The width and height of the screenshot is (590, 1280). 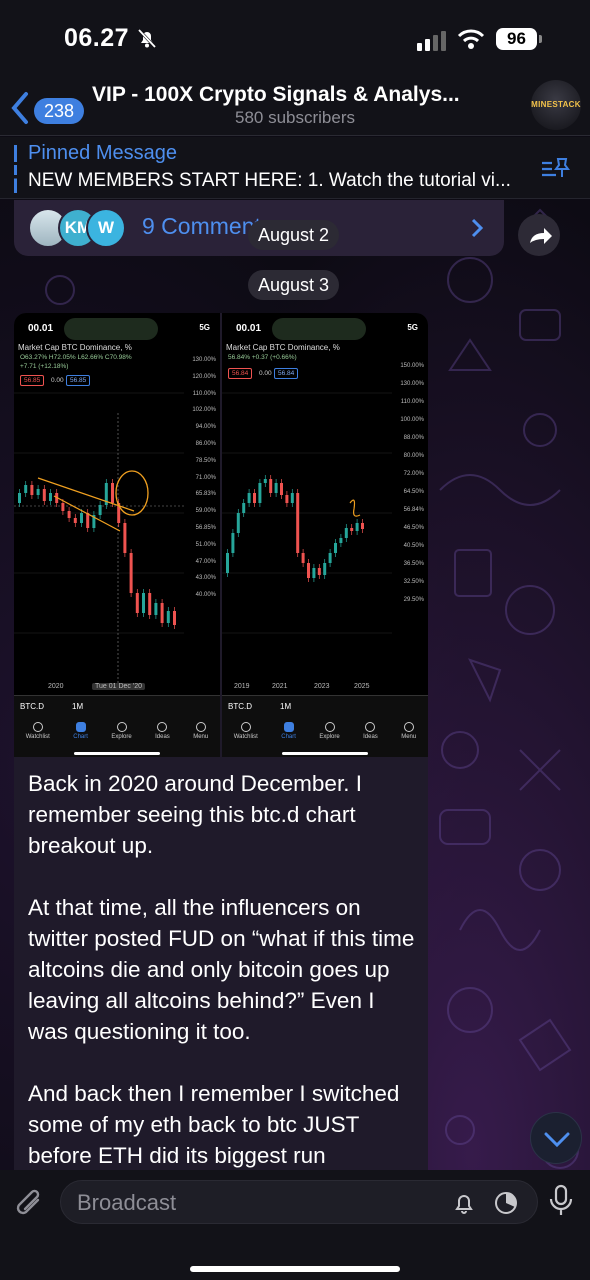 What do you see at coordinates (556, 1138) in the screenshot?
I see `scroll-to-bottom-button` at bounding box center [556, 1138].